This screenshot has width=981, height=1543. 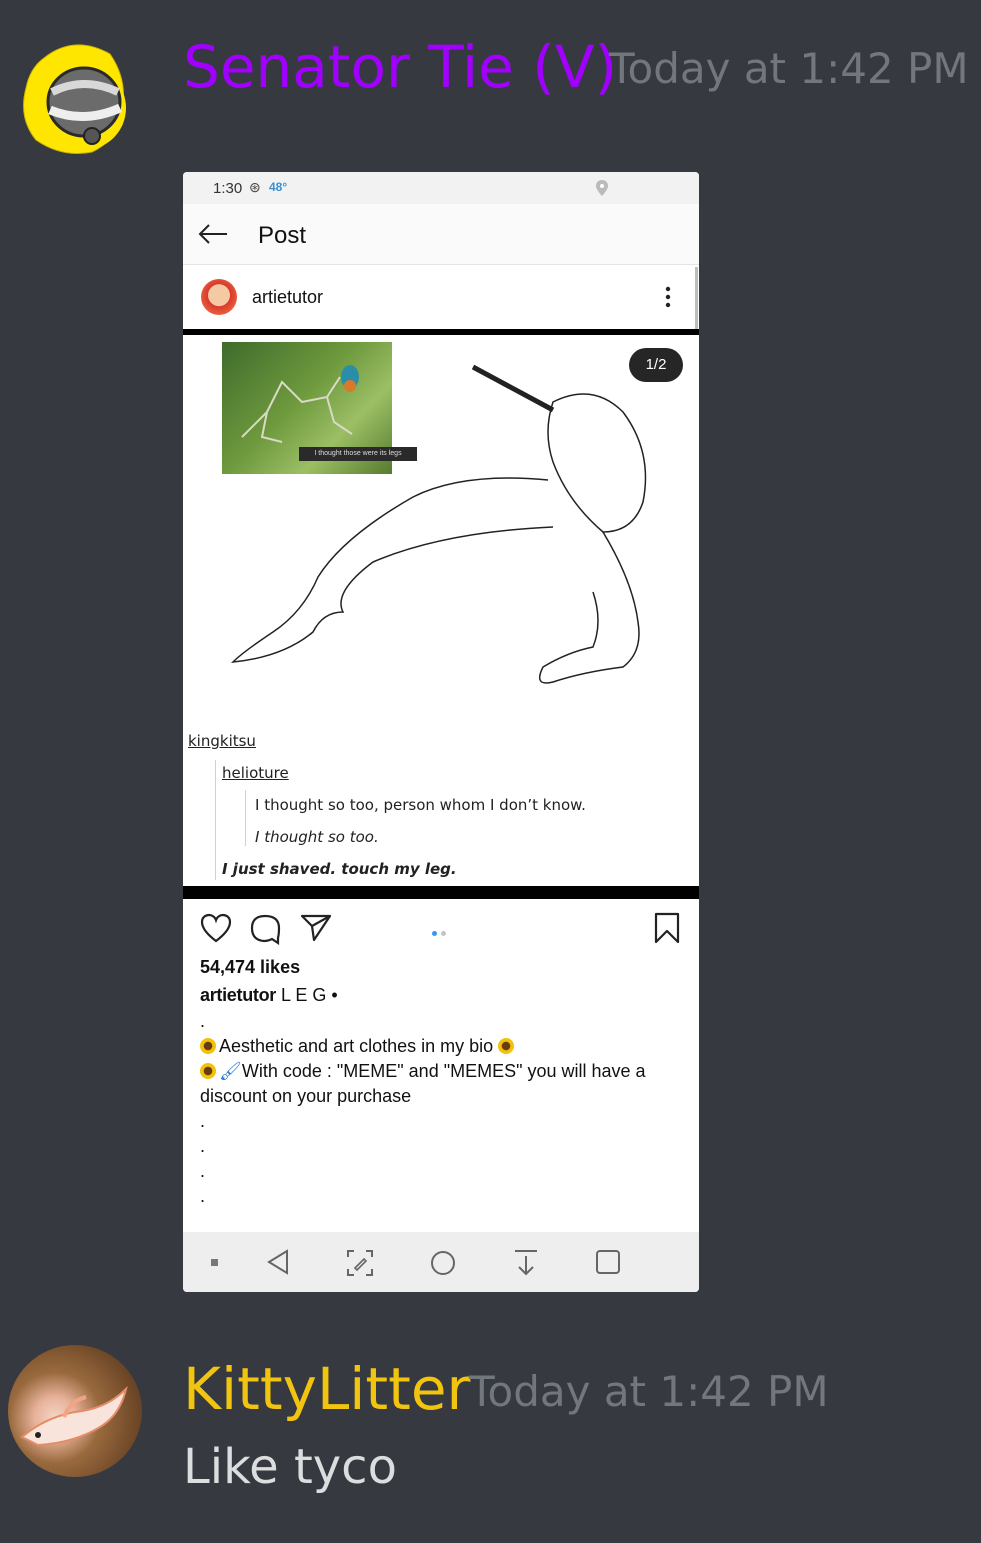 What do you see at coordinates (216, 928) in the screenshot?
I see `heart-icon` at bounding box center [216, 928].